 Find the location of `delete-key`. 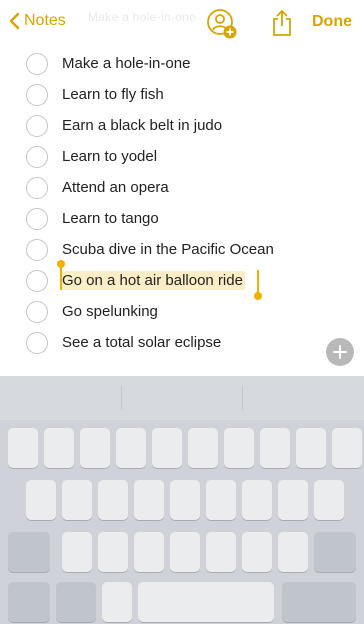

delete-key is located at coordinates (335, 552).